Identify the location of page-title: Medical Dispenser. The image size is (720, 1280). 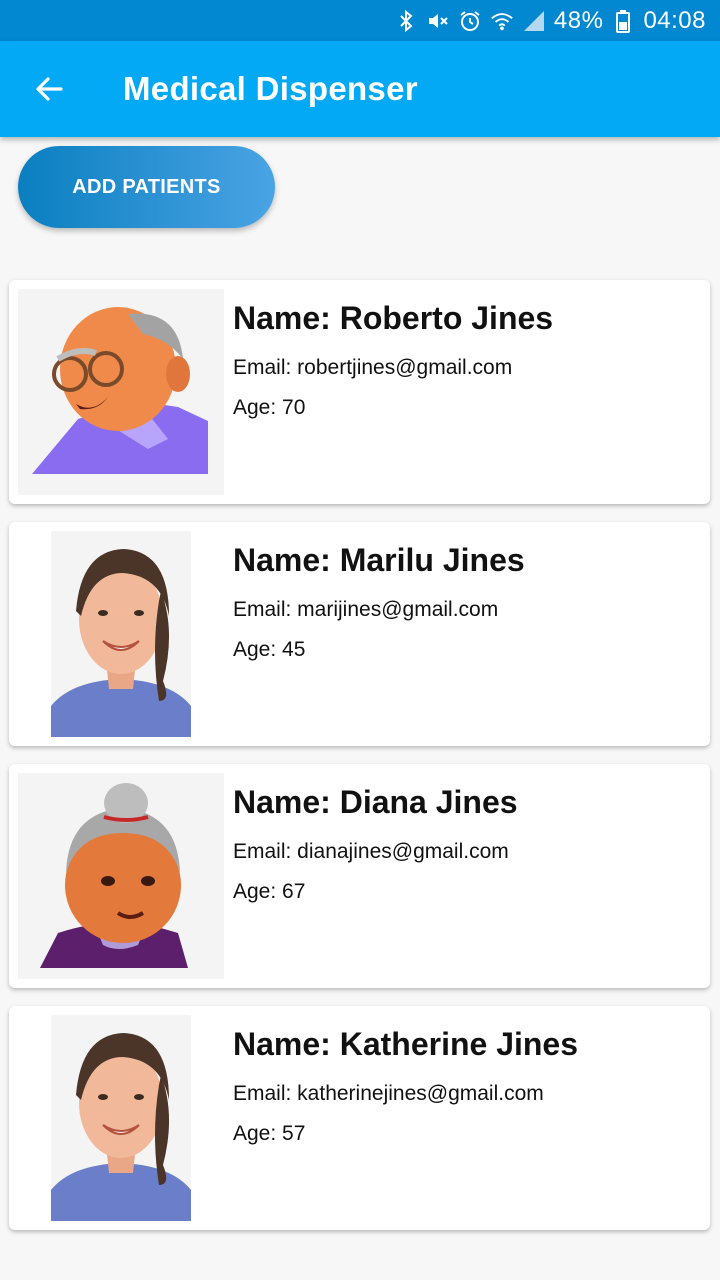
(270, 88).